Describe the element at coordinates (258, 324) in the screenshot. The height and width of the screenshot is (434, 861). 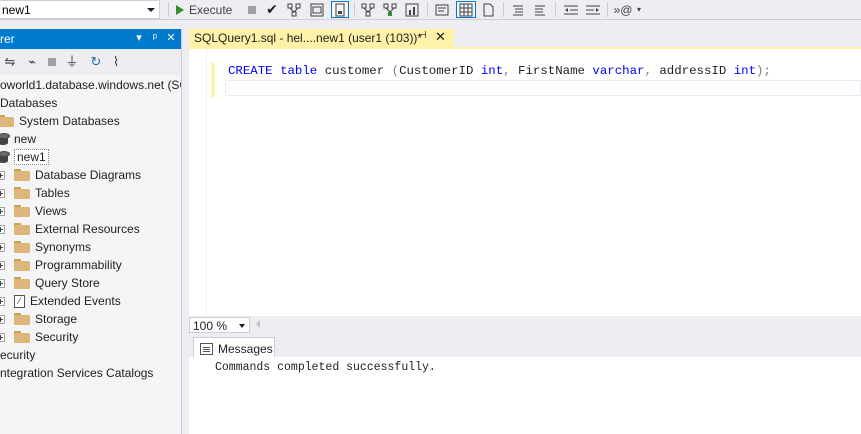
I see `scroll-left-icon` at that location.